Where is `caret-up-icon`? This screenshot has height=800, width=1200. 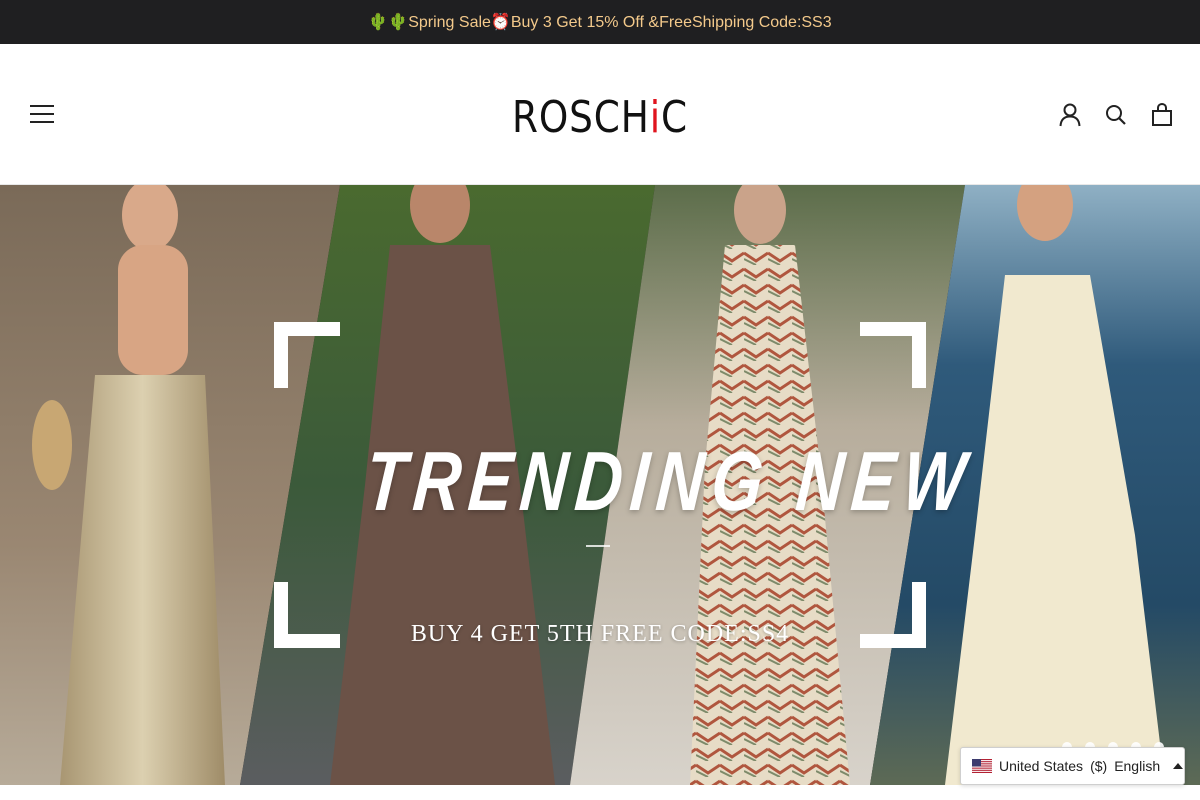
caret-up-icon is located at coordinates (1178, 766).